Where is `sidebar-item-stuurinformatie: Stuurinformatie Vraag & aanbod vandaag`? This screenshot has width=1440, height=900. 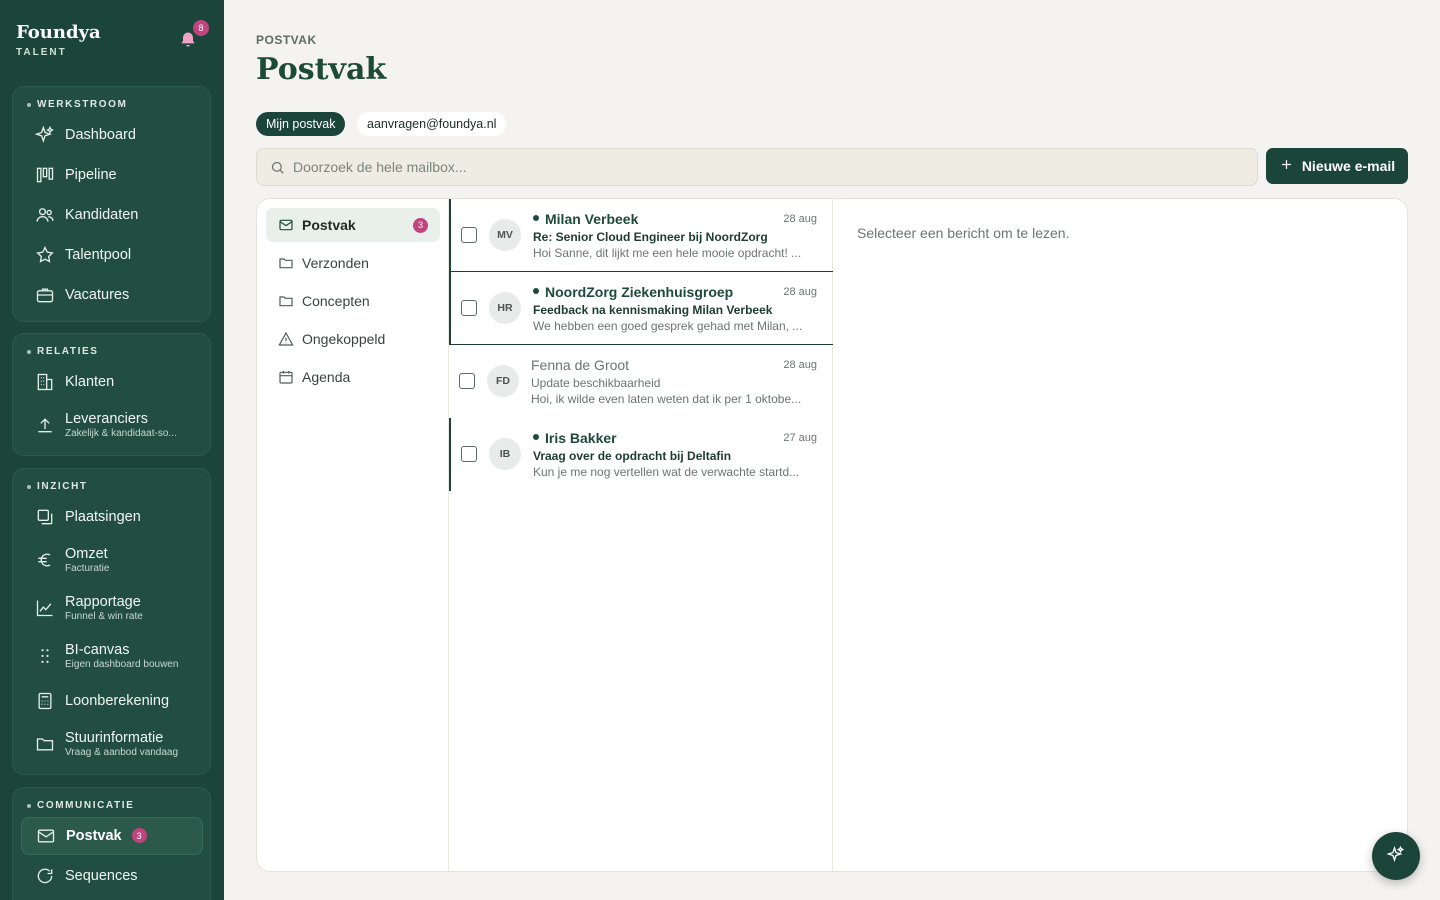
sidebar-item-stuurinformatie: Stuurinformatie Vraag & aanbod vandaag is located at coordinates (112, 744).